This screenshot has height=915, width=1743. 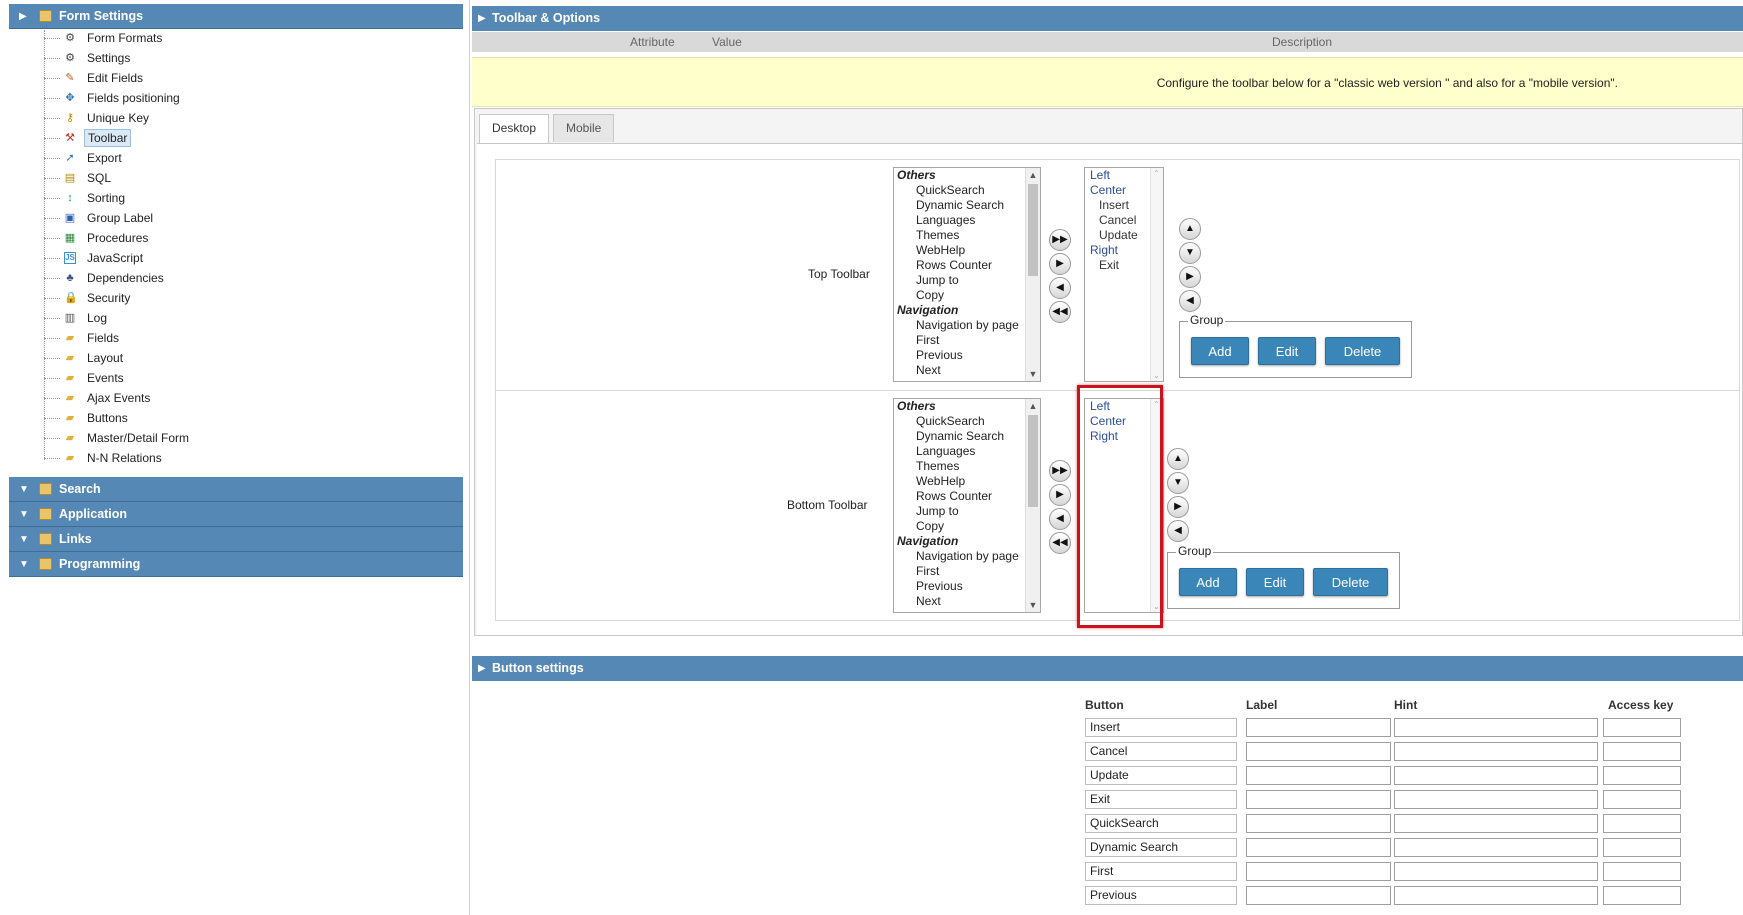 I want to click on section-header-application: ▼ Application, so click(x=236, y=514).